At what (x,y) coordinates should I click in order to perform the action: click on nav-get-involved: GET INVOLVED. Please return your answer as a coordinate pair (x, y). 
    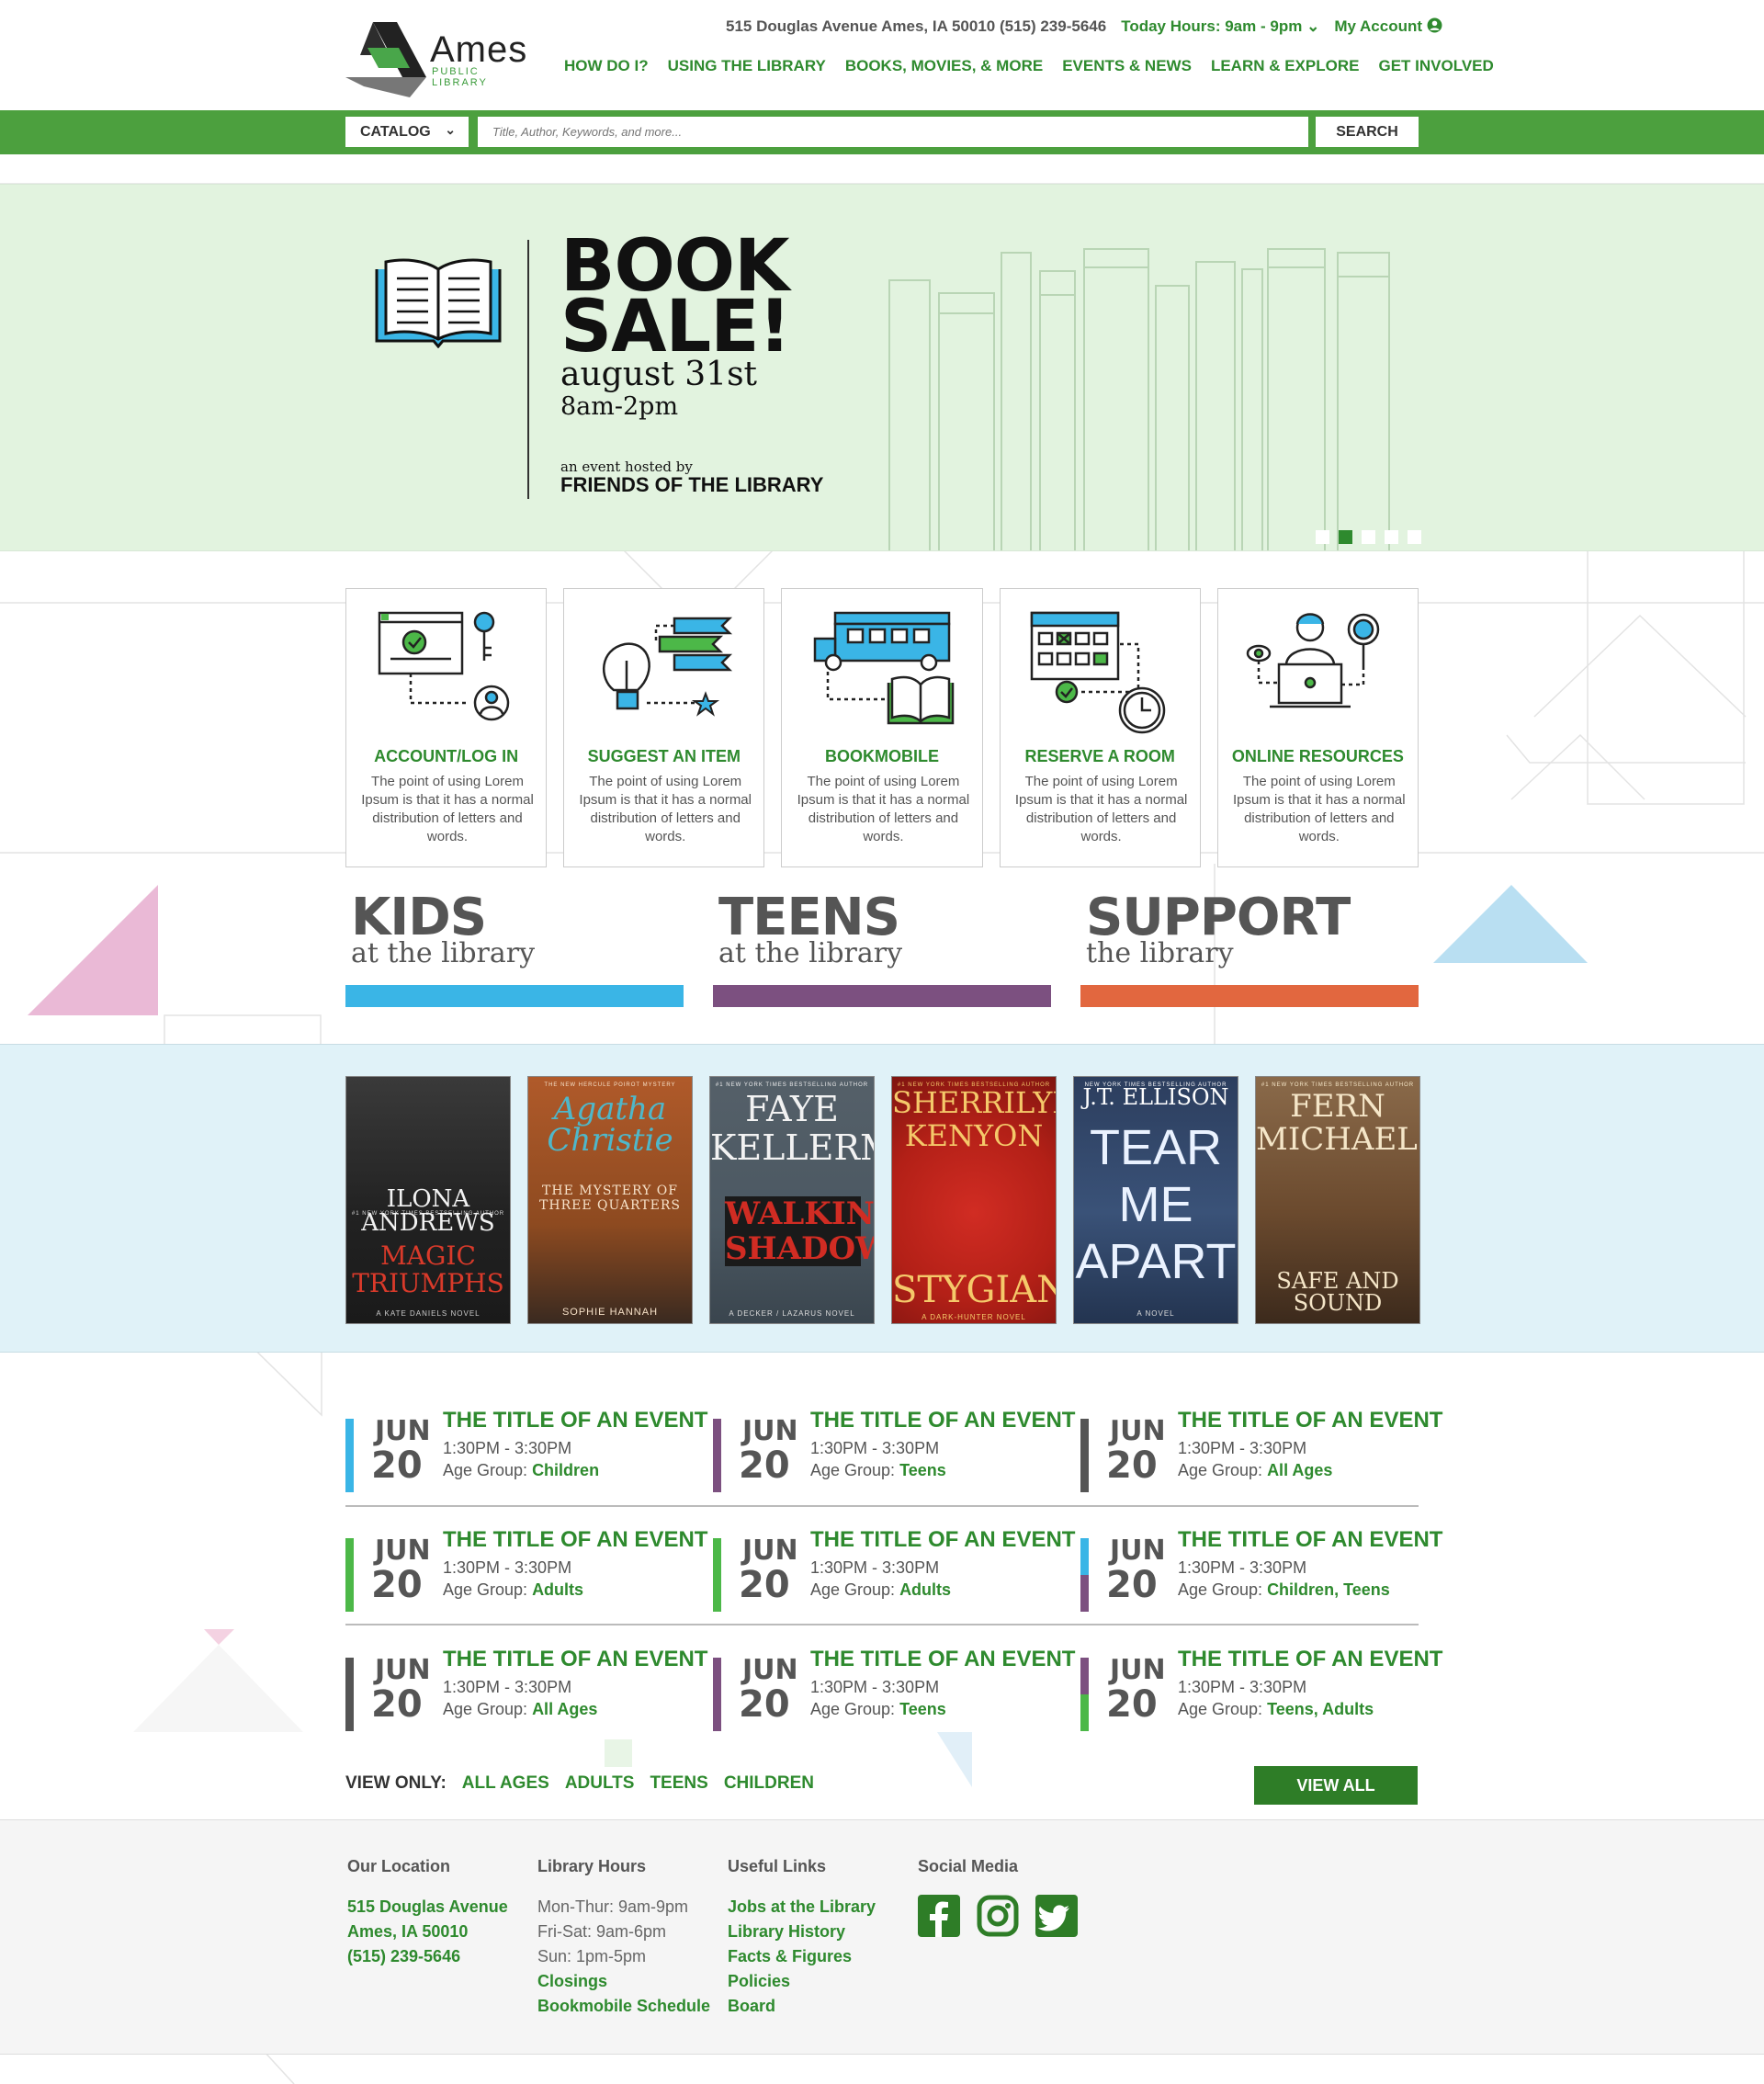
    Looking at the image, I should click on (1435, 66).